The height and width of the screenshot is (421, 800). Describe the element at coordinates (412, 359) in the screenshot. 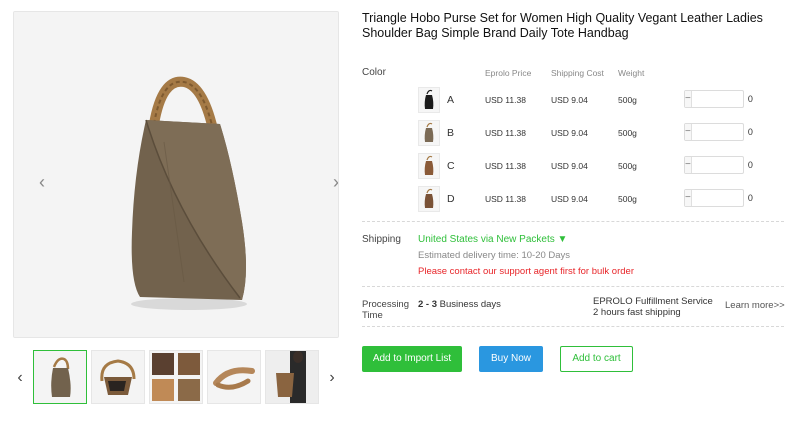

I see `add-to-import-list-button: Add to Import List` at that location.